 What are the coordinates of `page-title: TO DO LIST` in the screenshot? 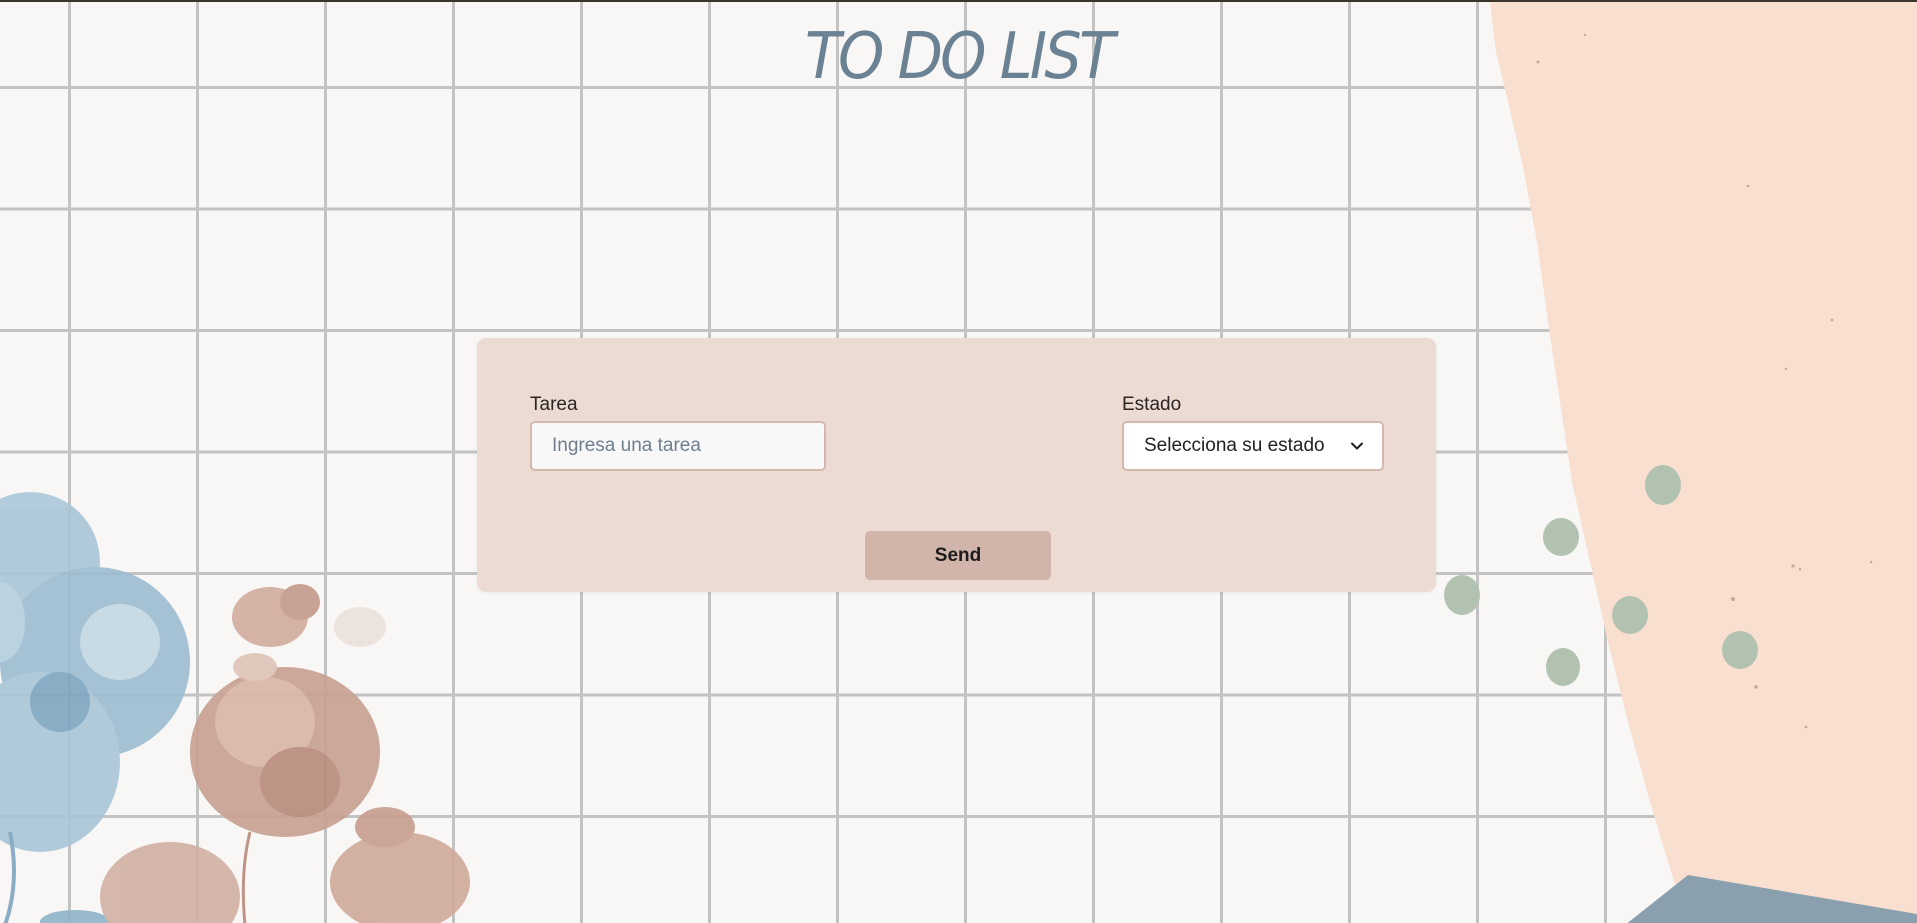 It's located at (959, 57).